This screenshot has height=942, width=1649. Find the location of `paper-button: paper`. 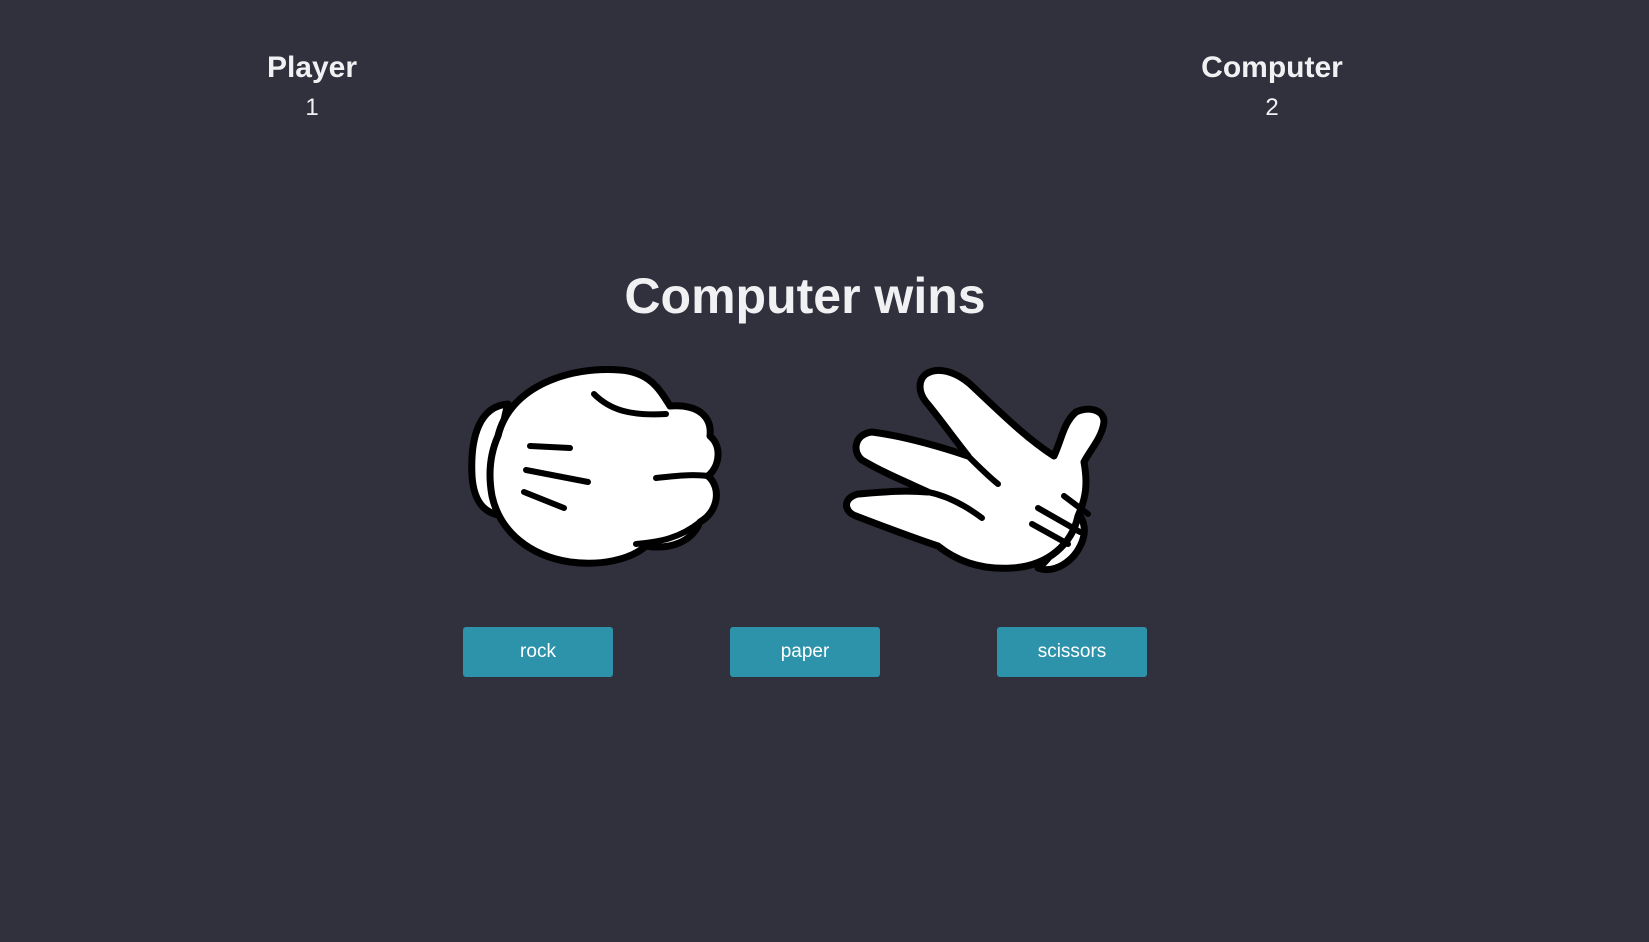

paper-button: paper is located at coordinates (805, 652).